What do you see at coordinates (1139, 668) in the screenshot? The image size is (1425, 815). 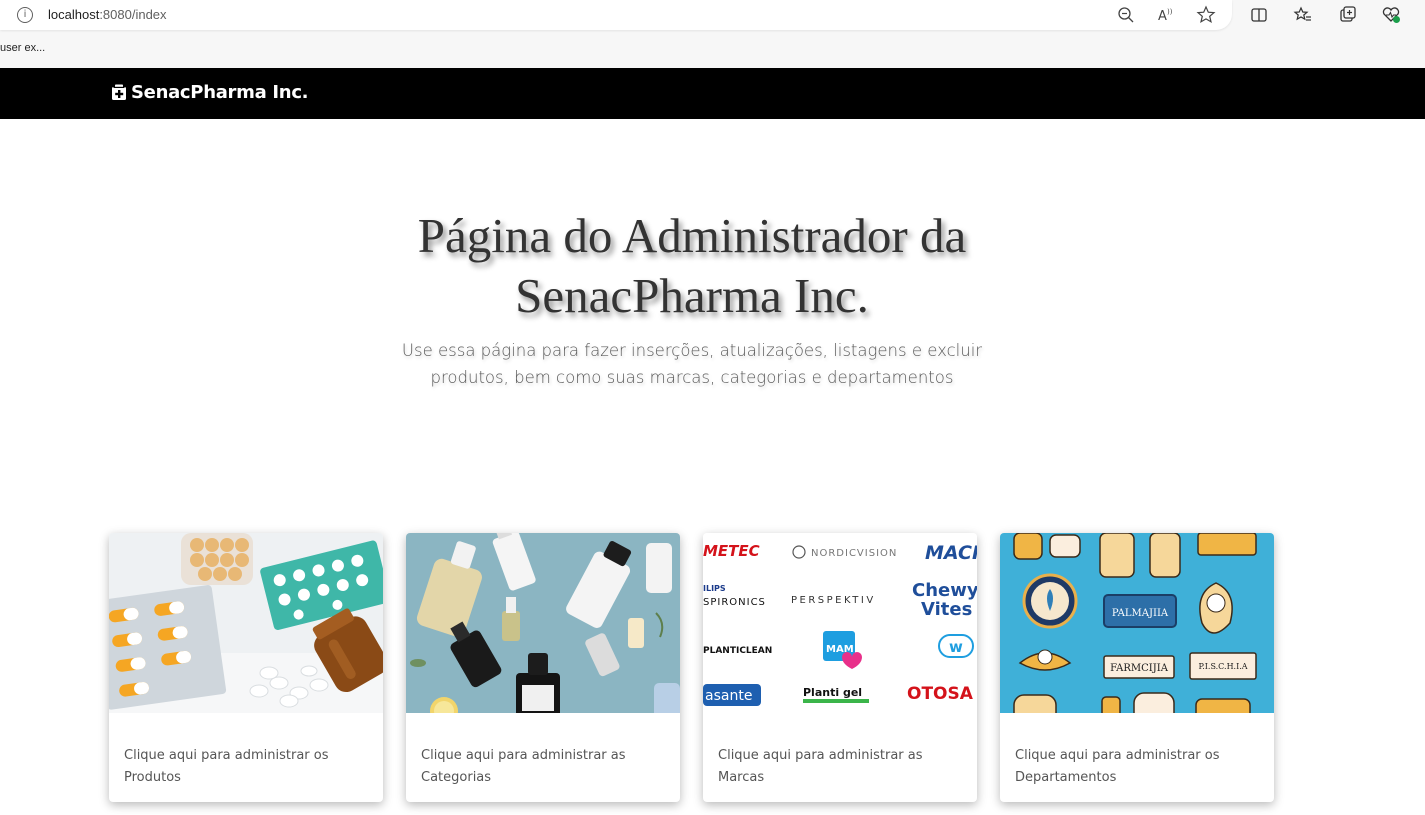 I see `svg-text: FARMCIJIA` at bounding box center [1139, 668].